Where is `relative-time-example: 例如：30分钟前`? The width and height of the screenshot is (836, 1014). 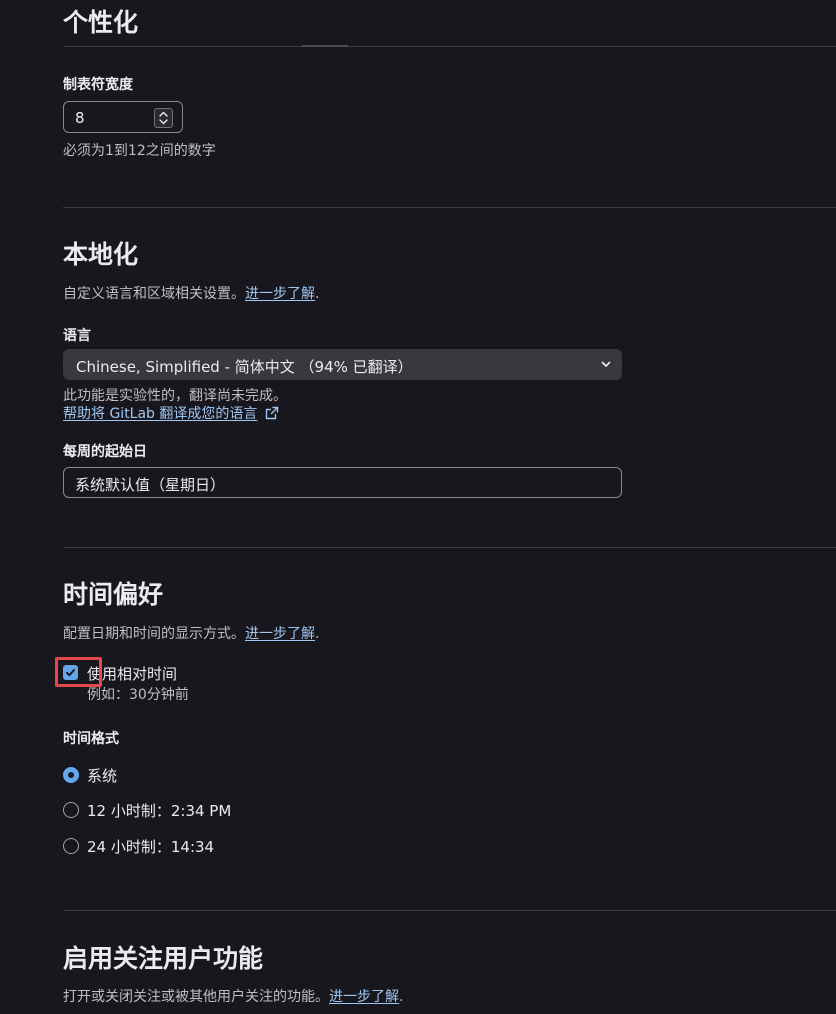
relative-time-example: 例如：30分钟前 is located at coordinates (138, 695).